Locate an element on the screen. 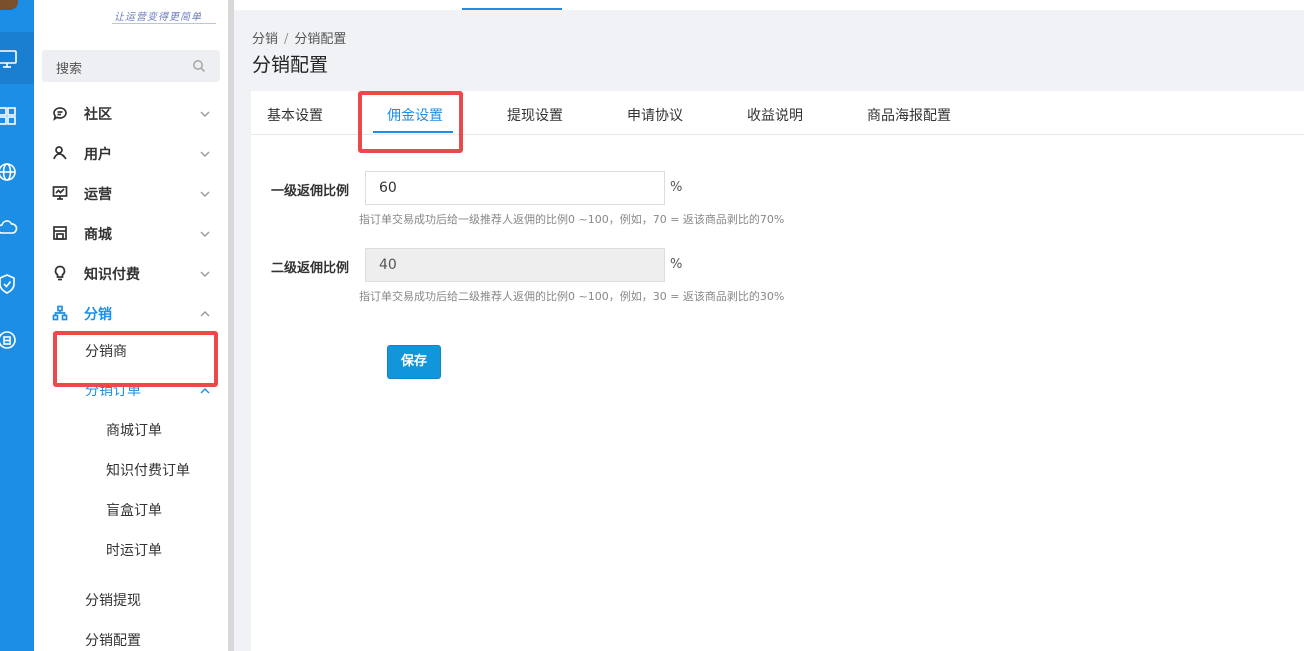  sidebar-item-operations: 运营 is located at coordinates (131, 193).